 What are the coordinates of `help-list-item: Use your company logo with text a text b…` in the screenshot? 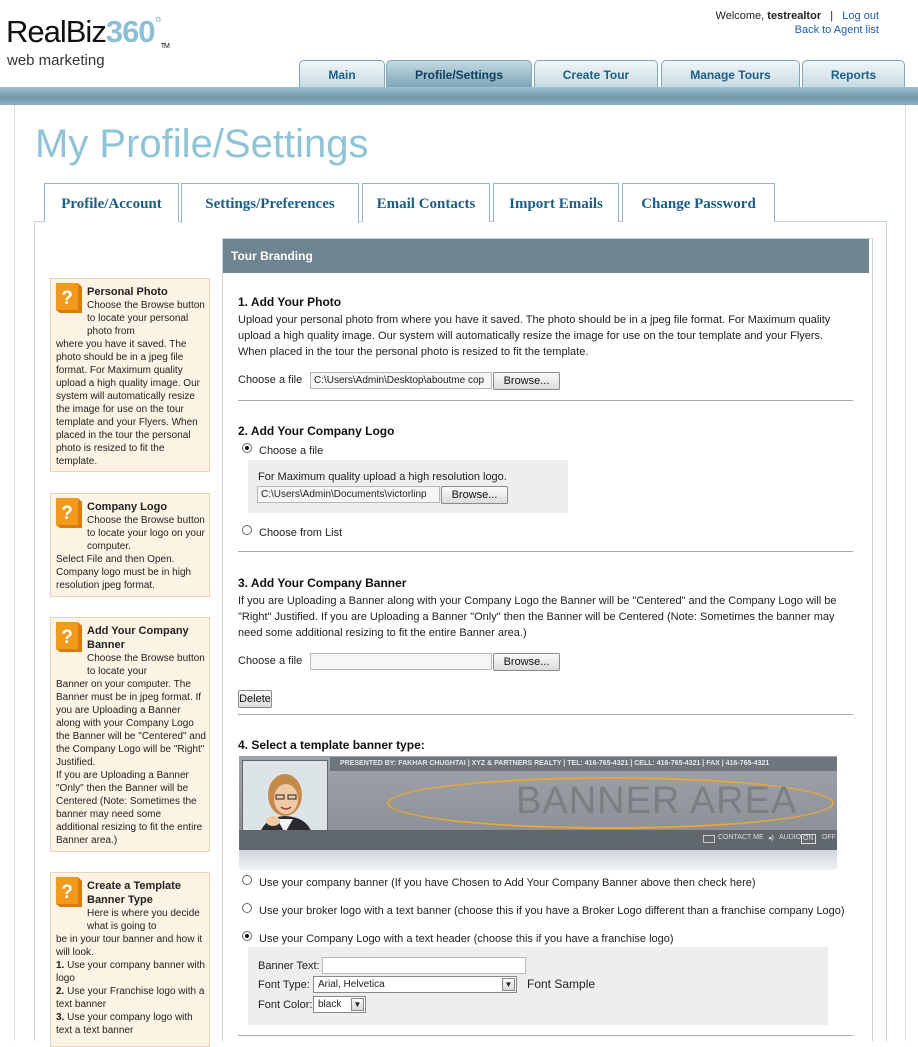 It's located at (124, 1024).